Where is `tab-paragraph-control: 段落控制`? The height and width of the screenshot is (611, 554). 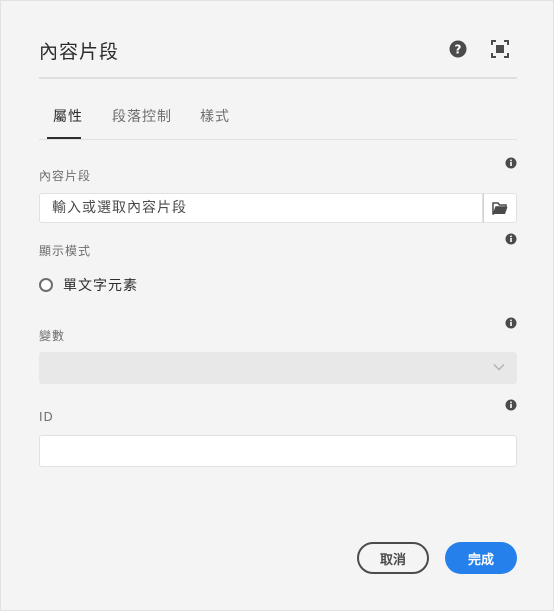
tab-paragraph-control: 段落控制 is located at coordinates (142, 116).